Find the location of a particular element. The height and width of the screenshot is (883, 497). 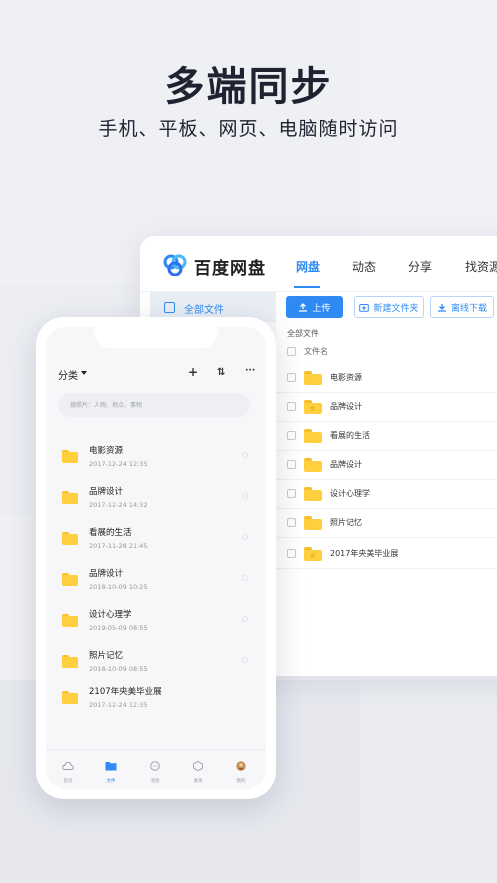

list-item: 2107年央美毕业展 2017-12-24 12:35 is located at coordinates (156, 701).